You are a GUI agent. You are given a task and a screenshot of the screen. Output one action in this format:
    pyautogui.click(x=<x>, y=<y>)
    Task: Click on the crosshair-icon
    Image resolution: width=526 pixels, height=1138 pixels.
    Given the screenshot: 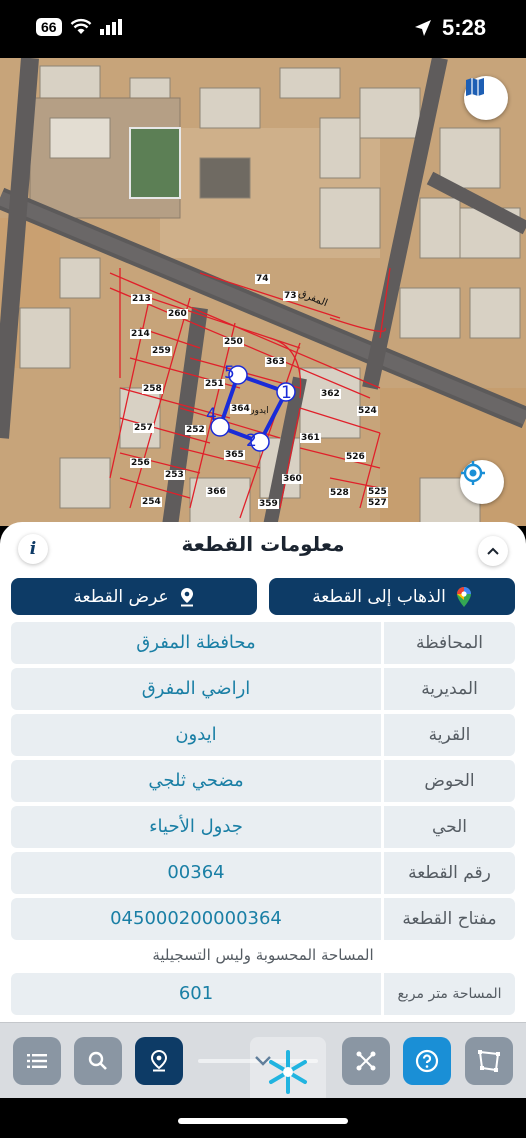 What is the action you would take?
    pyautogui.click(x=473, y=473)
    